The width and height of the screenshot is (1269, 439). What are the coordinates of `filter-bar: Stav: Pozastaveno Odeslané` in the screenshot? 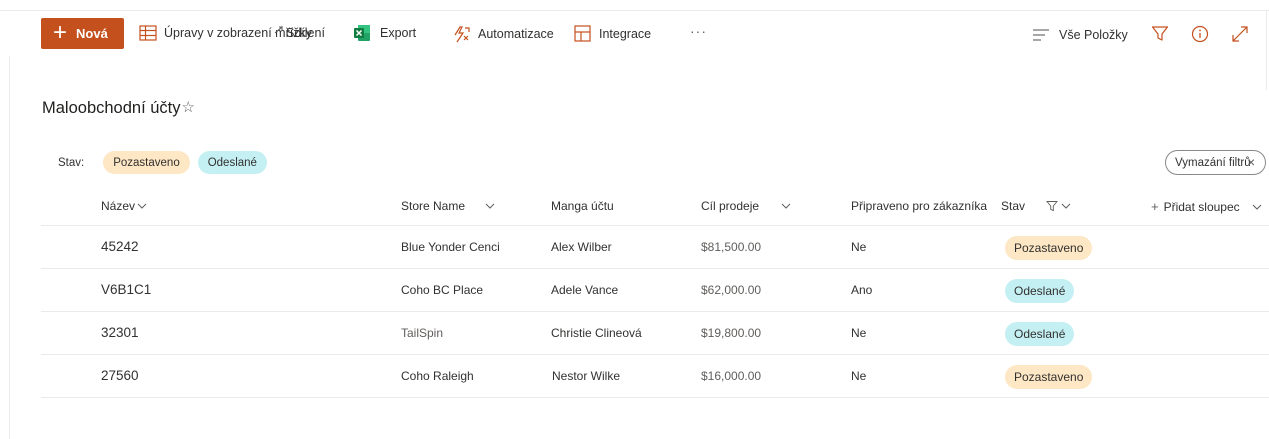 It's located at (166, 162).